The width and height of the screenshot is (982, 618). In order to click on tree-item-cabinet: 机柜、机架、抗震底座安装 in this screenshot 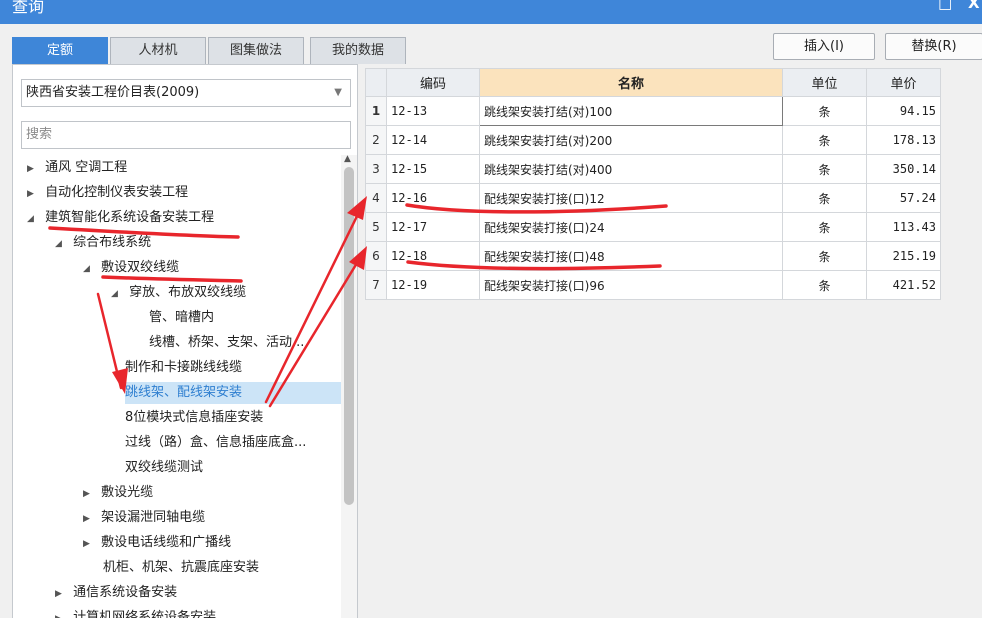, I will do `click(181, 568)`.